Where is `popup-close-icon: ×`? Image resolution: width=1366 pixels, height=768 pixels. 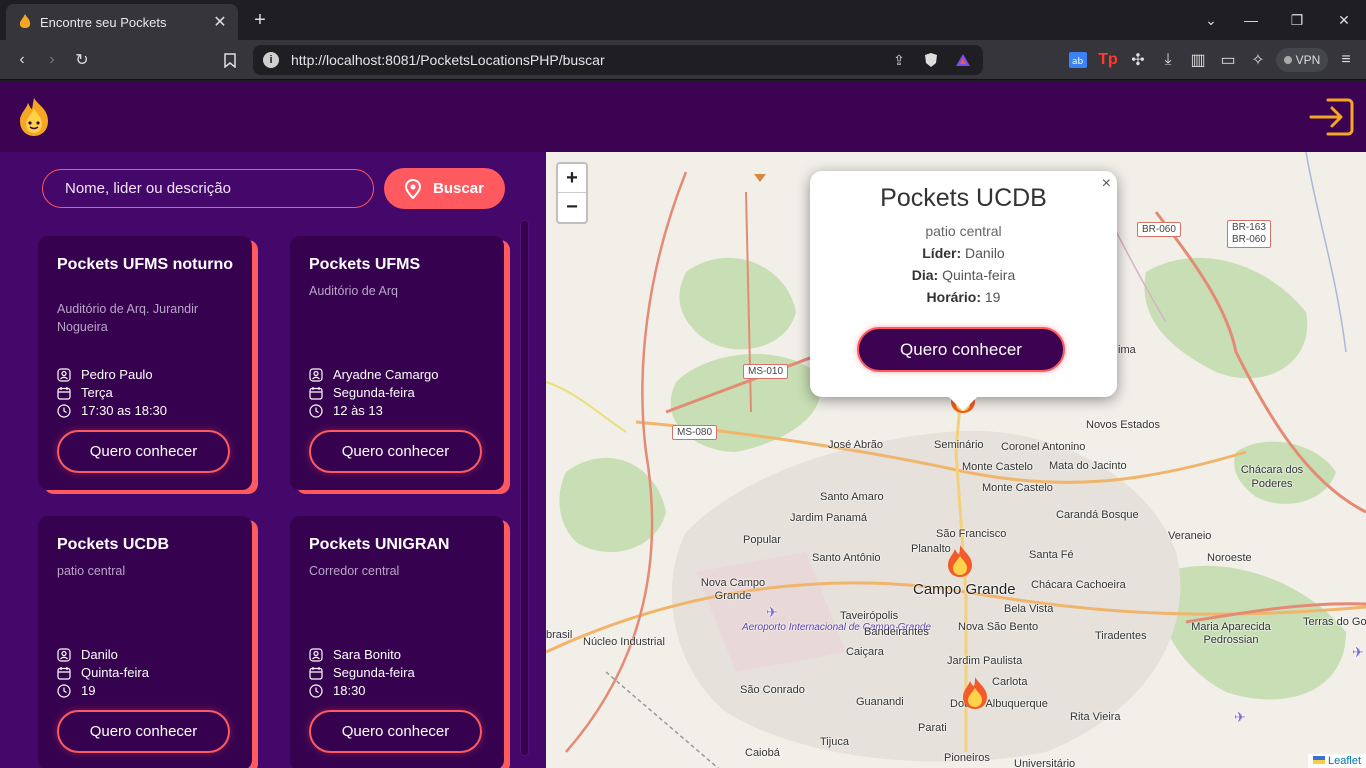
popup-close-icon: × is located at coordinates (1106, 184).